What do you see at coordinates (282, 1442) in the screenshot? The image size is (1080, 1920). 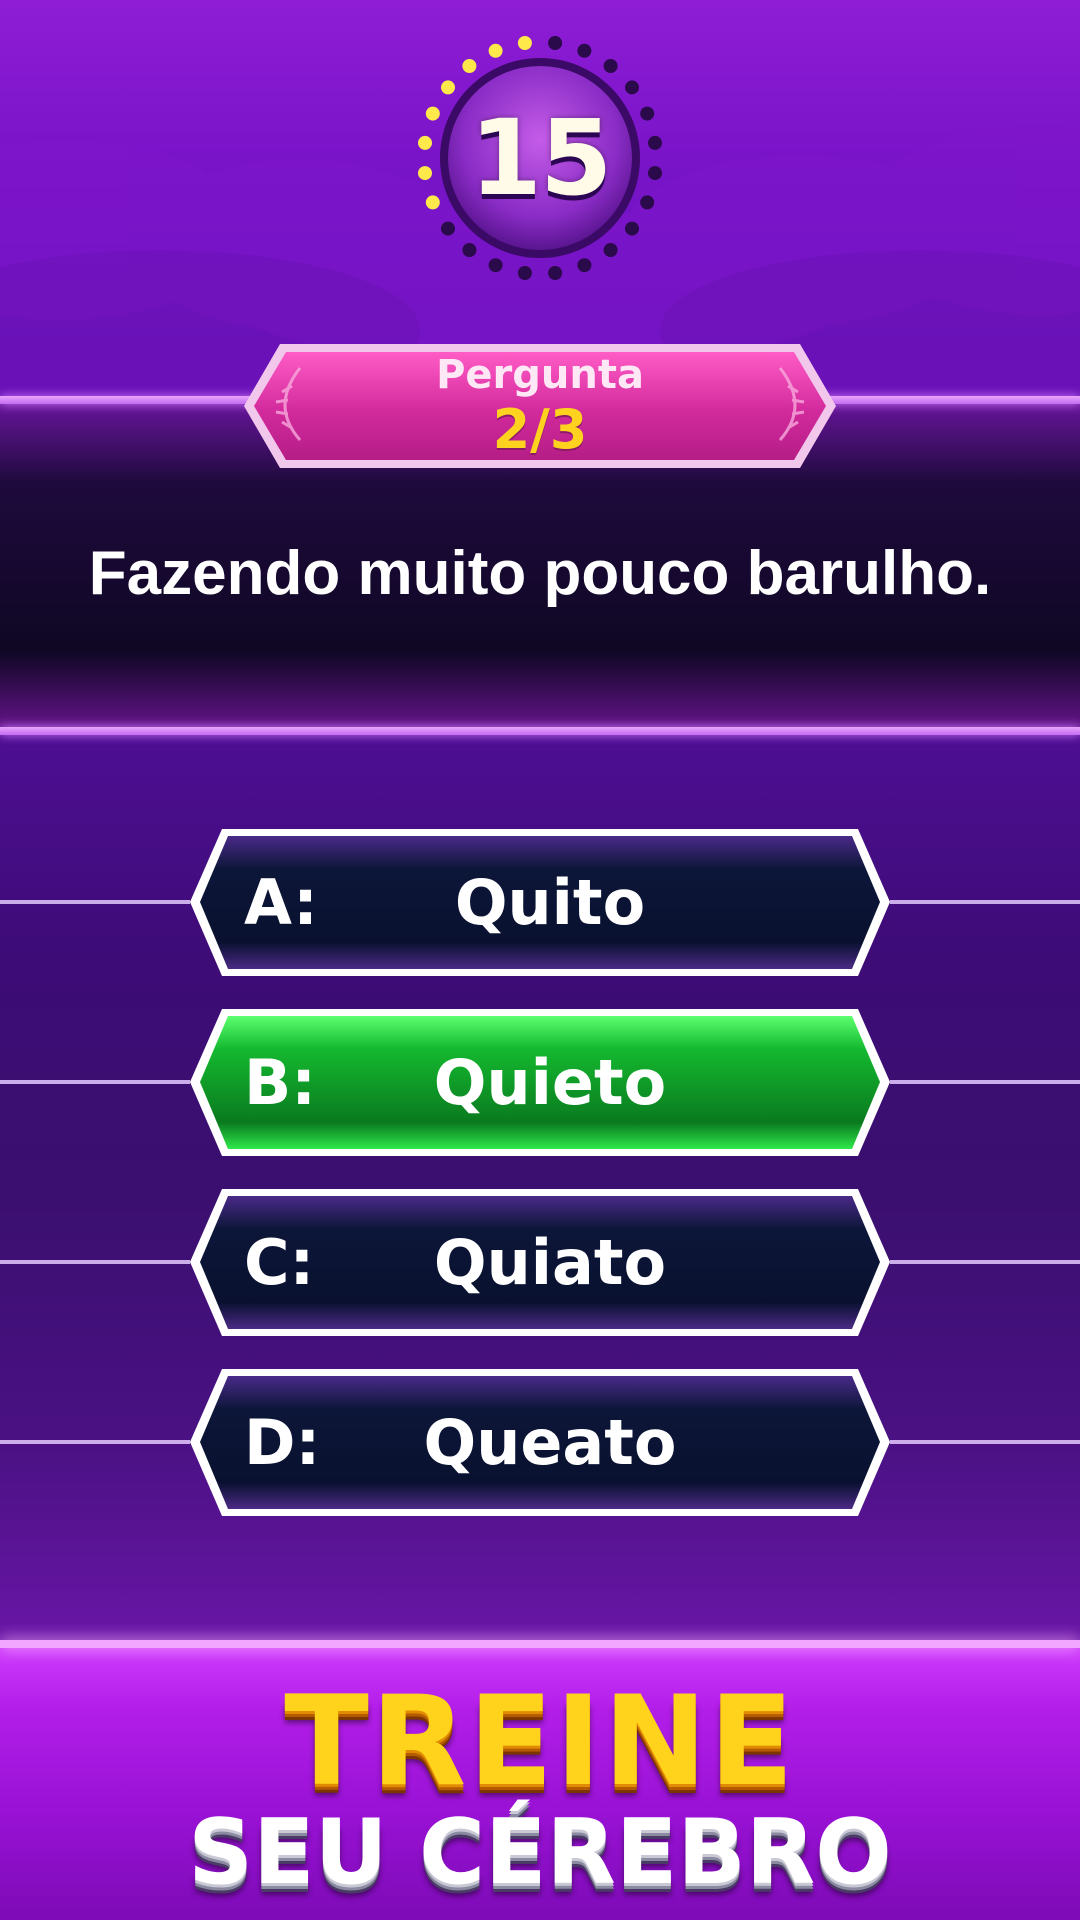 I see `answer-letter: D:` at bounding box center [282, 1442].